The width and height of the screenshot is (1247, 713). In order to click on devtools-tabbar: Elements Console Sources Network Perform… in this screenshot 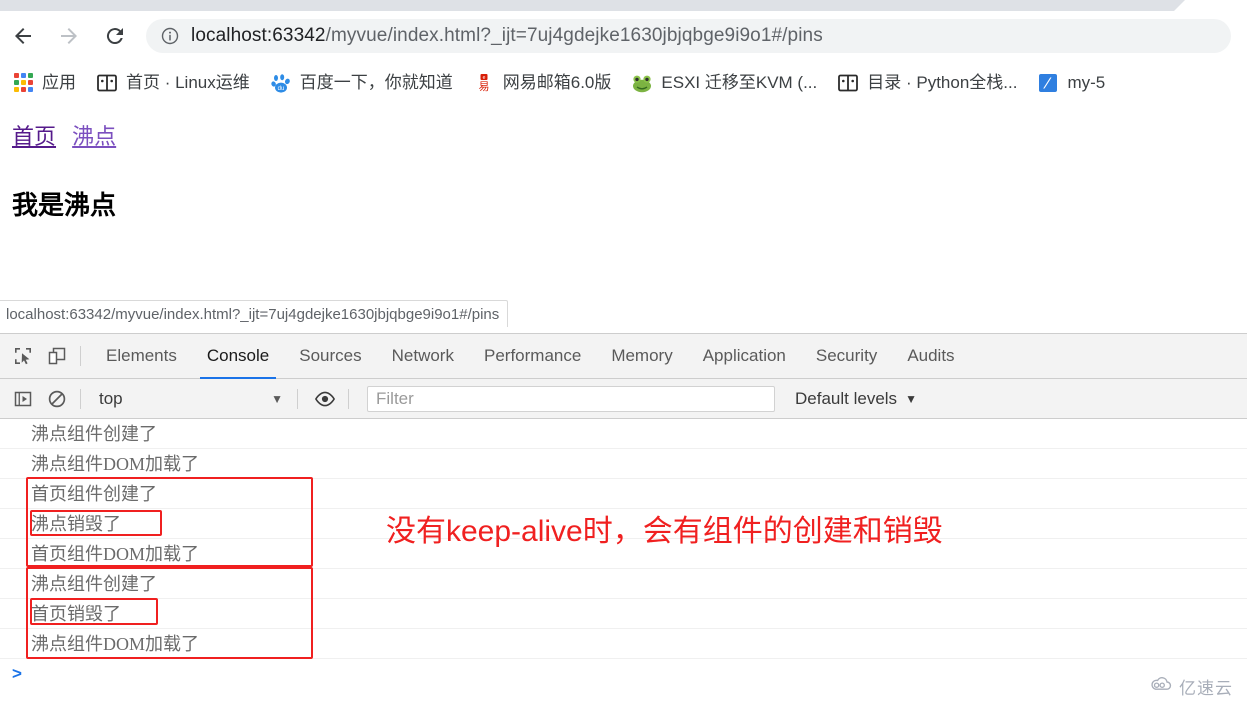, I will do `click(623, 356)`.